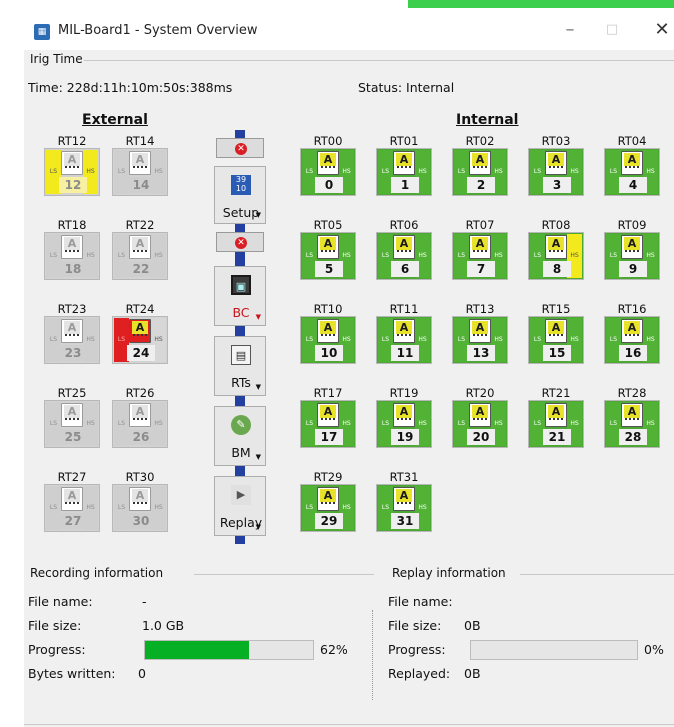  Describe the element at coordinates (328, 502) in the screenshot. I see `rt-tile-rt29: RT29 LS HS A 29` at that location.